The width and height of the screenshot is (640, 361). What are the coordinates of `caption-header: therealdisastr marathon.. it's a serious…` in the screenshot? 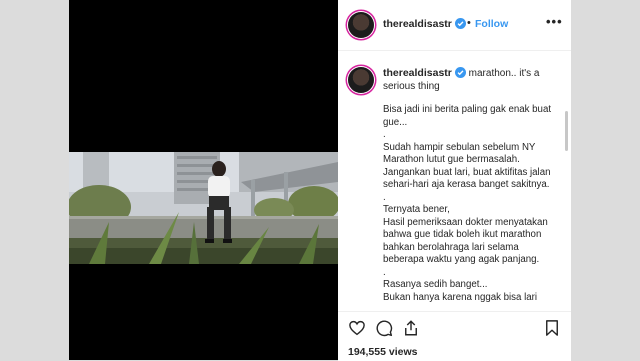 It's located at (468, 80).